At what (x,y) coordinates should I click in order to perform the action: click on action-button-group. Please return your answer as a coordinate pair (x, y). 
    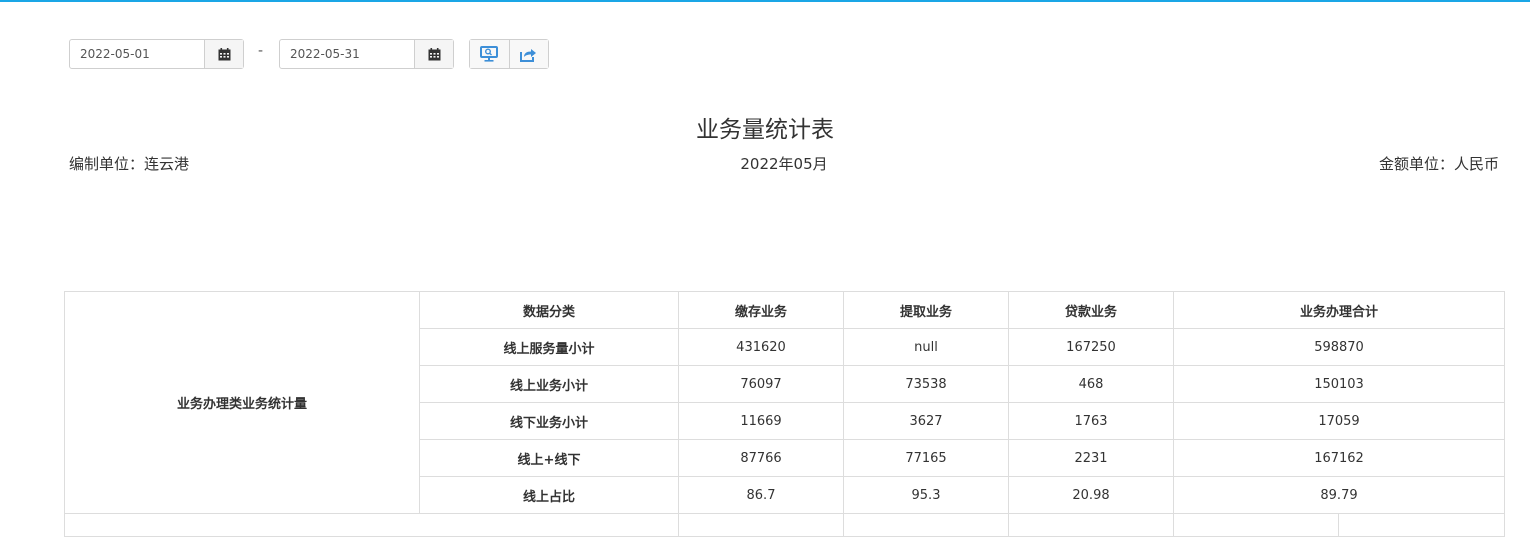
    Looking at the image, I should click on (509, 54).